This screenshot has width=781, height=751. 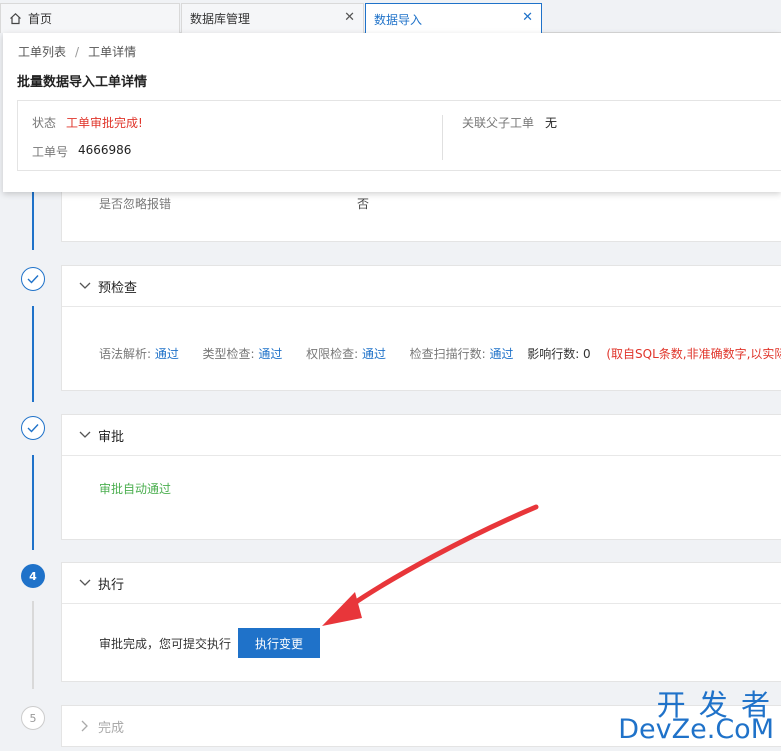 I want to click on breadcrumb: 工单列表 / 工单详情, so click(x=77, y=51).